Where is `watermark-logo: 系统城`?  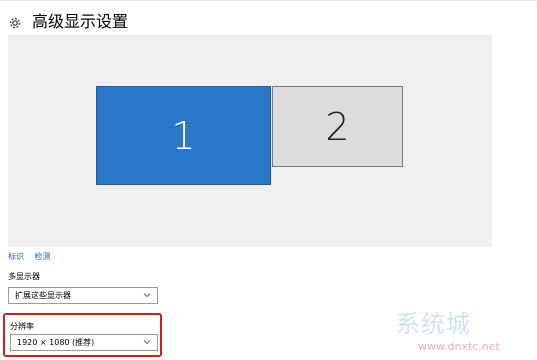 watermark-logo: 系统城 is located at coordinates (433, 324).